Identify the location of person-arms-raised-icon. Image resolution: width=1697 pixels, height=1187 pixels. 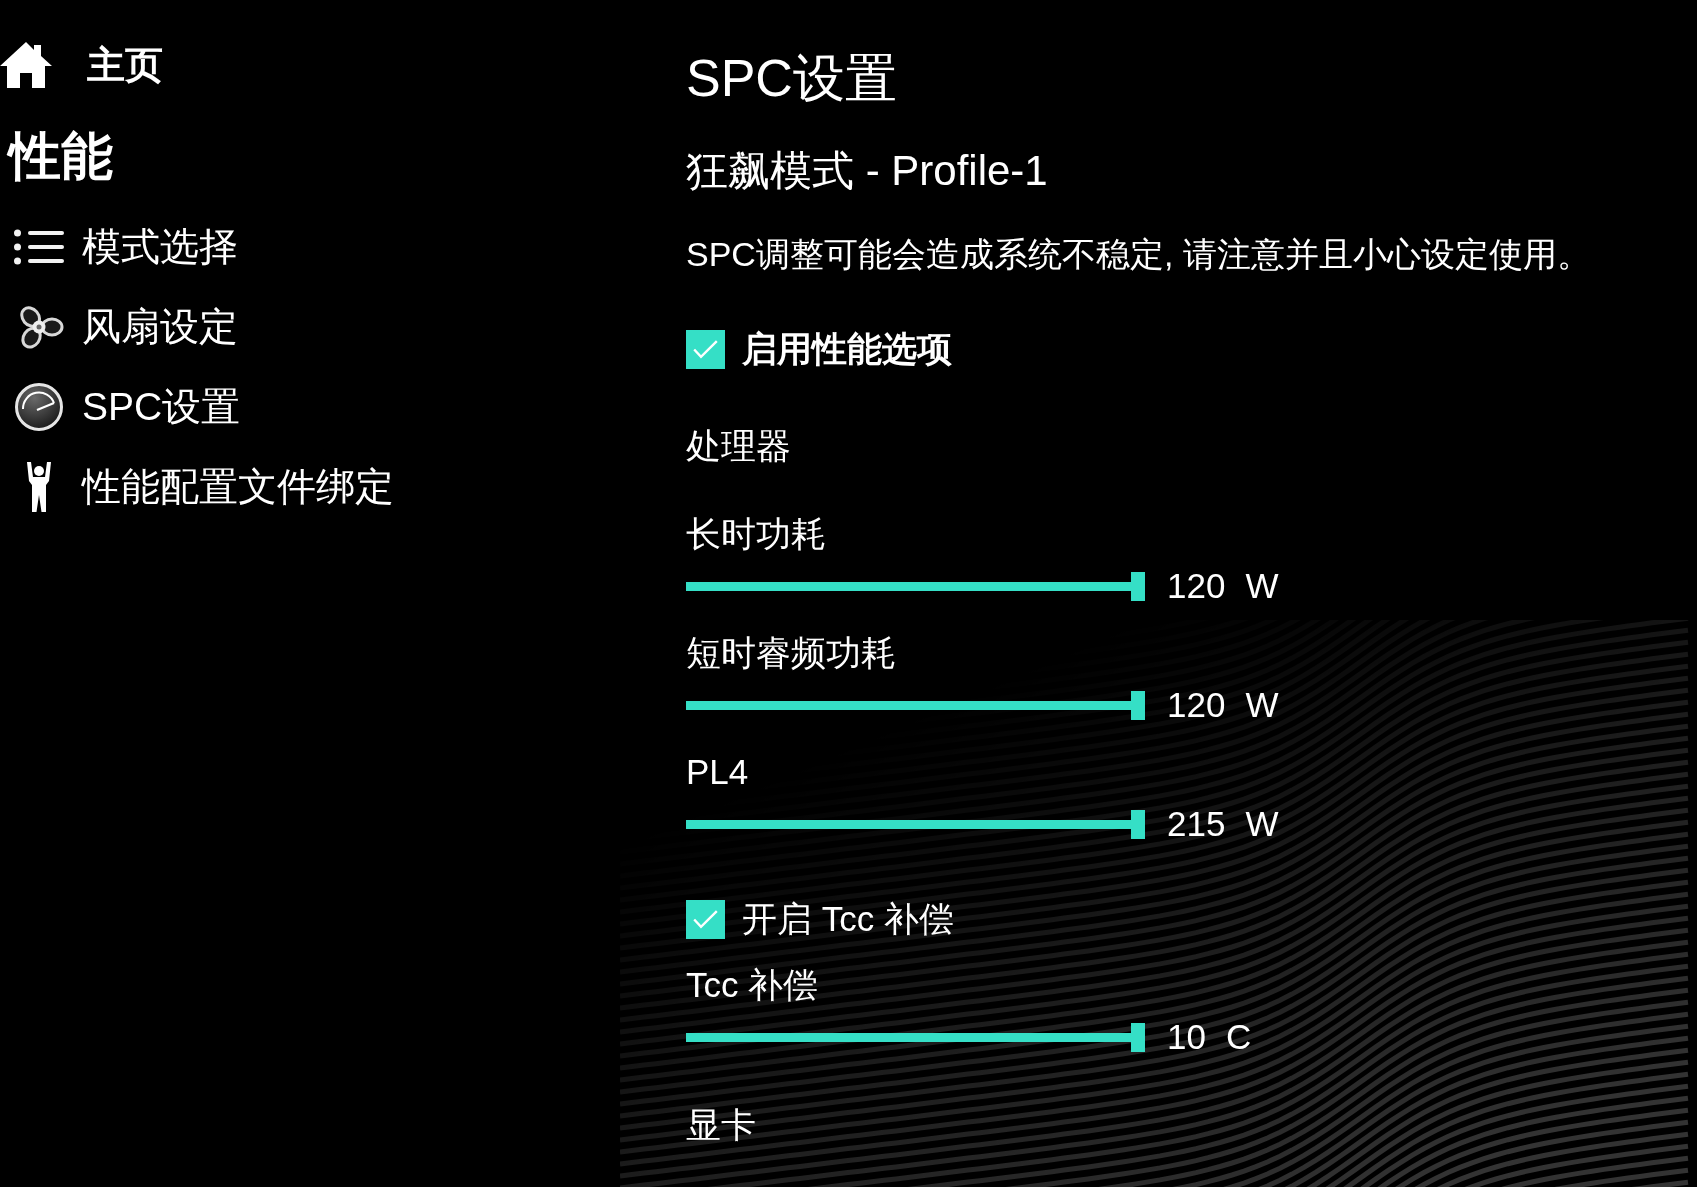
(39, 487).